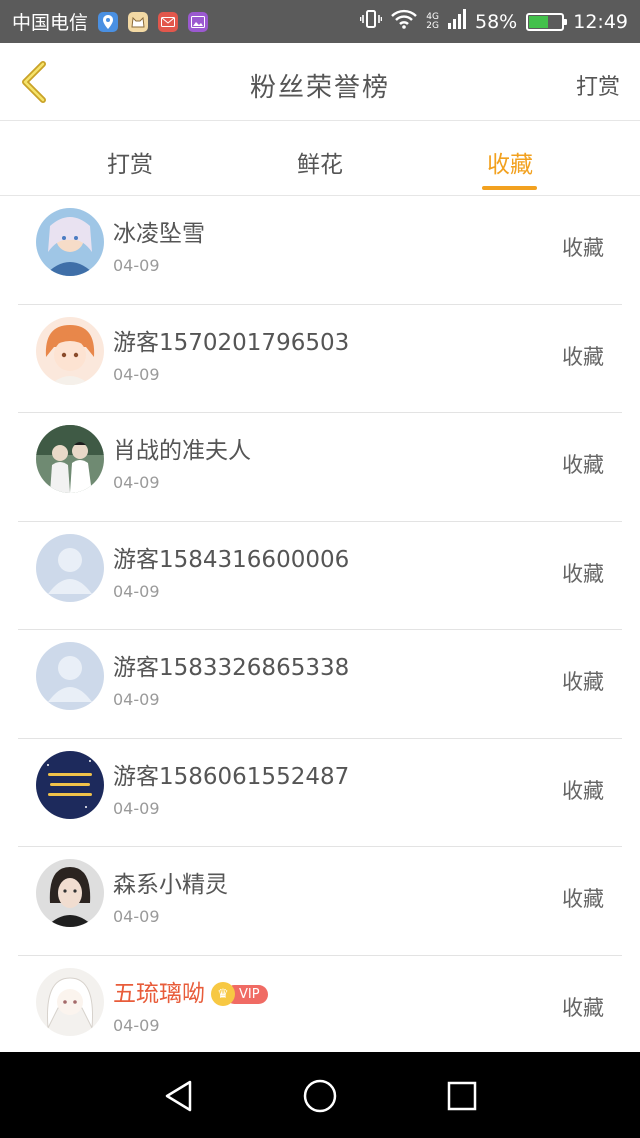 This screenshot has width=640, height=1138. Describe the element at coordinates (231, 776) in the screenshot. I see `user-name: 游客1586061552487` at that location.